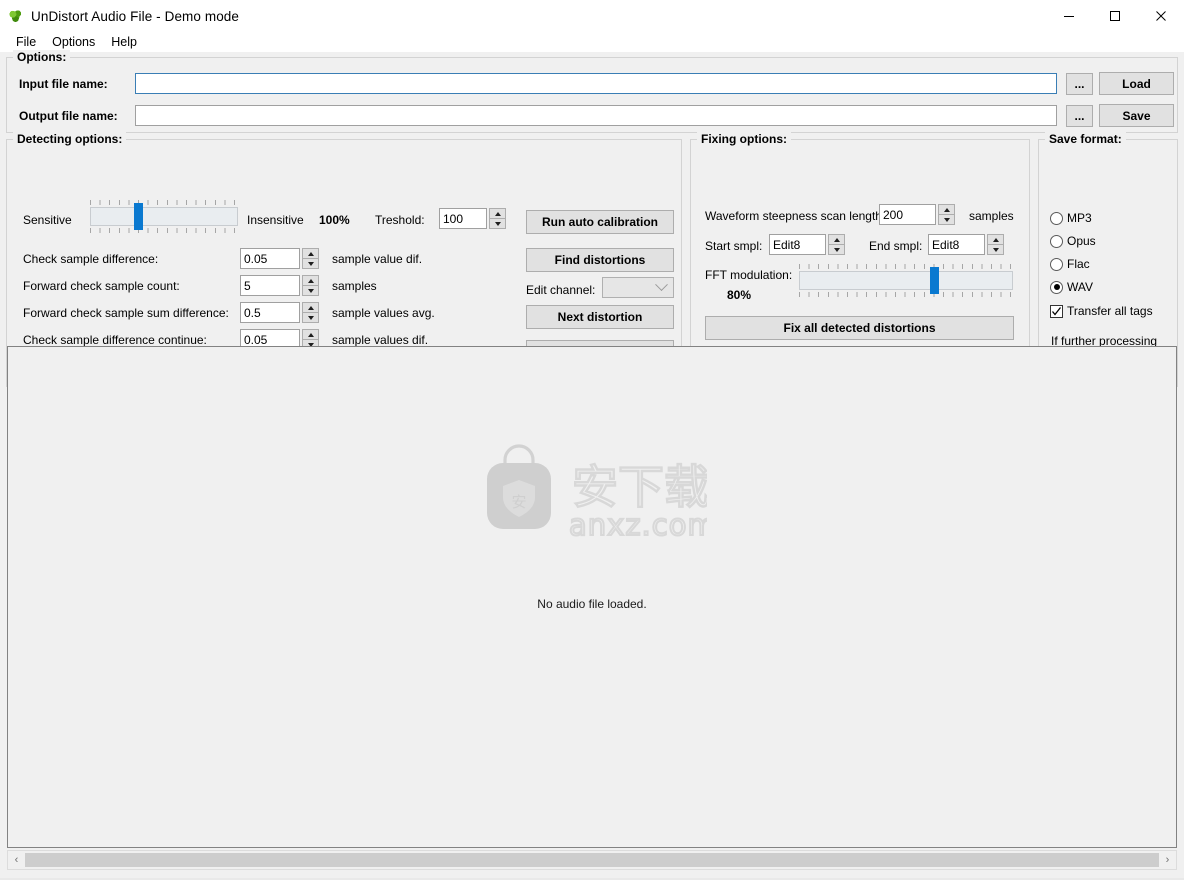  I want to click on watermark-logo: 安 安下载 anxz.com, so click(597, 491).